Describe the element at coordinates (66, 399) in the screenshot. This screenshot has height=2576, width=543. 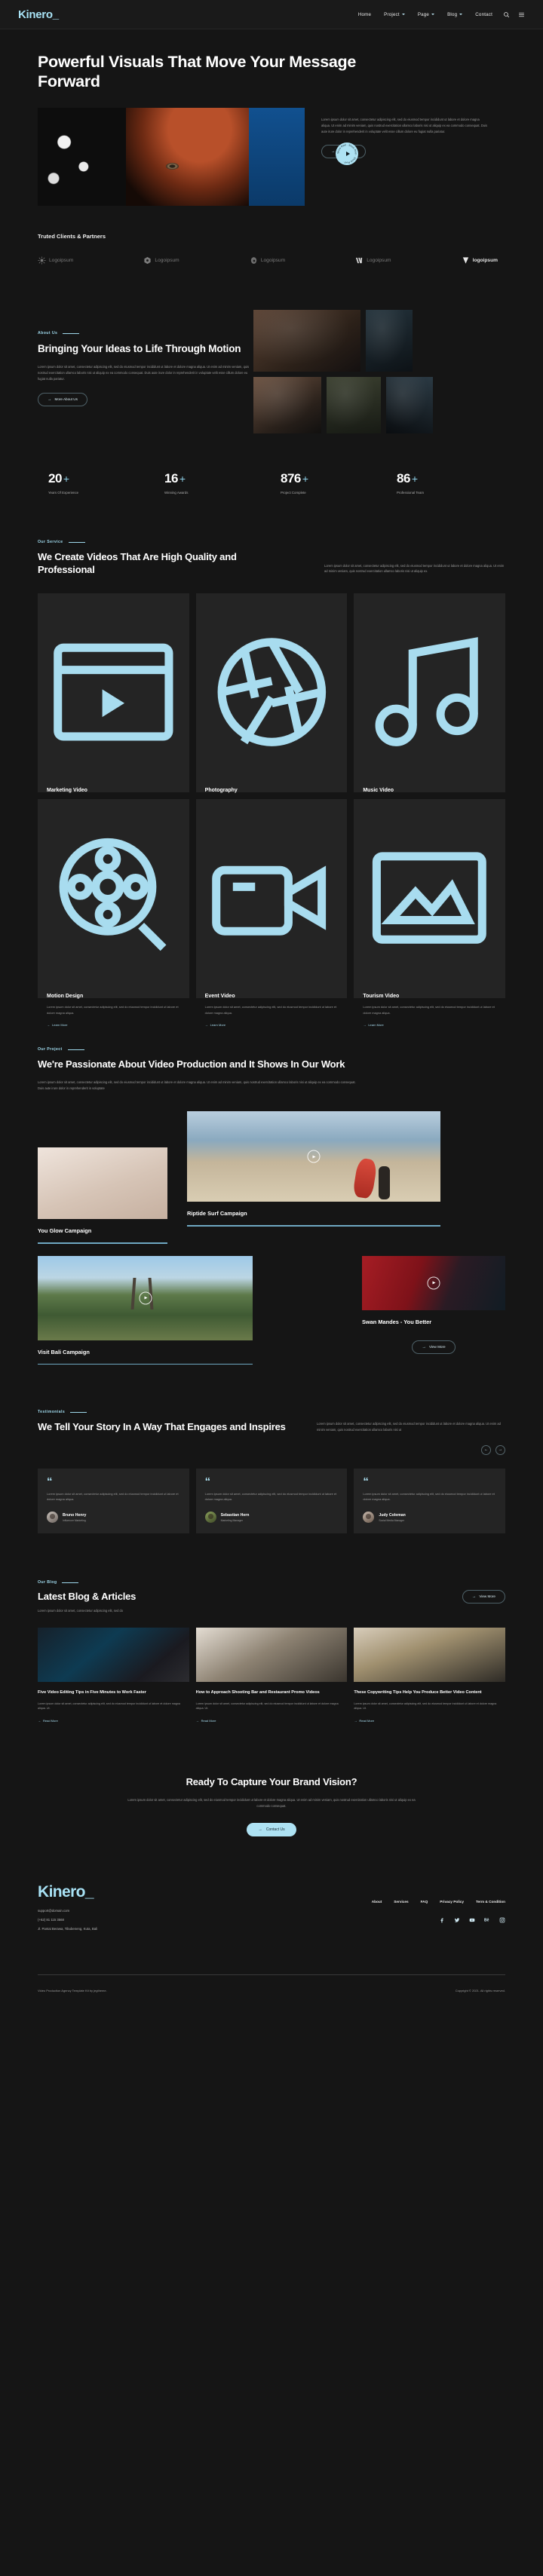
I see `button-label: More About Us` at that location.